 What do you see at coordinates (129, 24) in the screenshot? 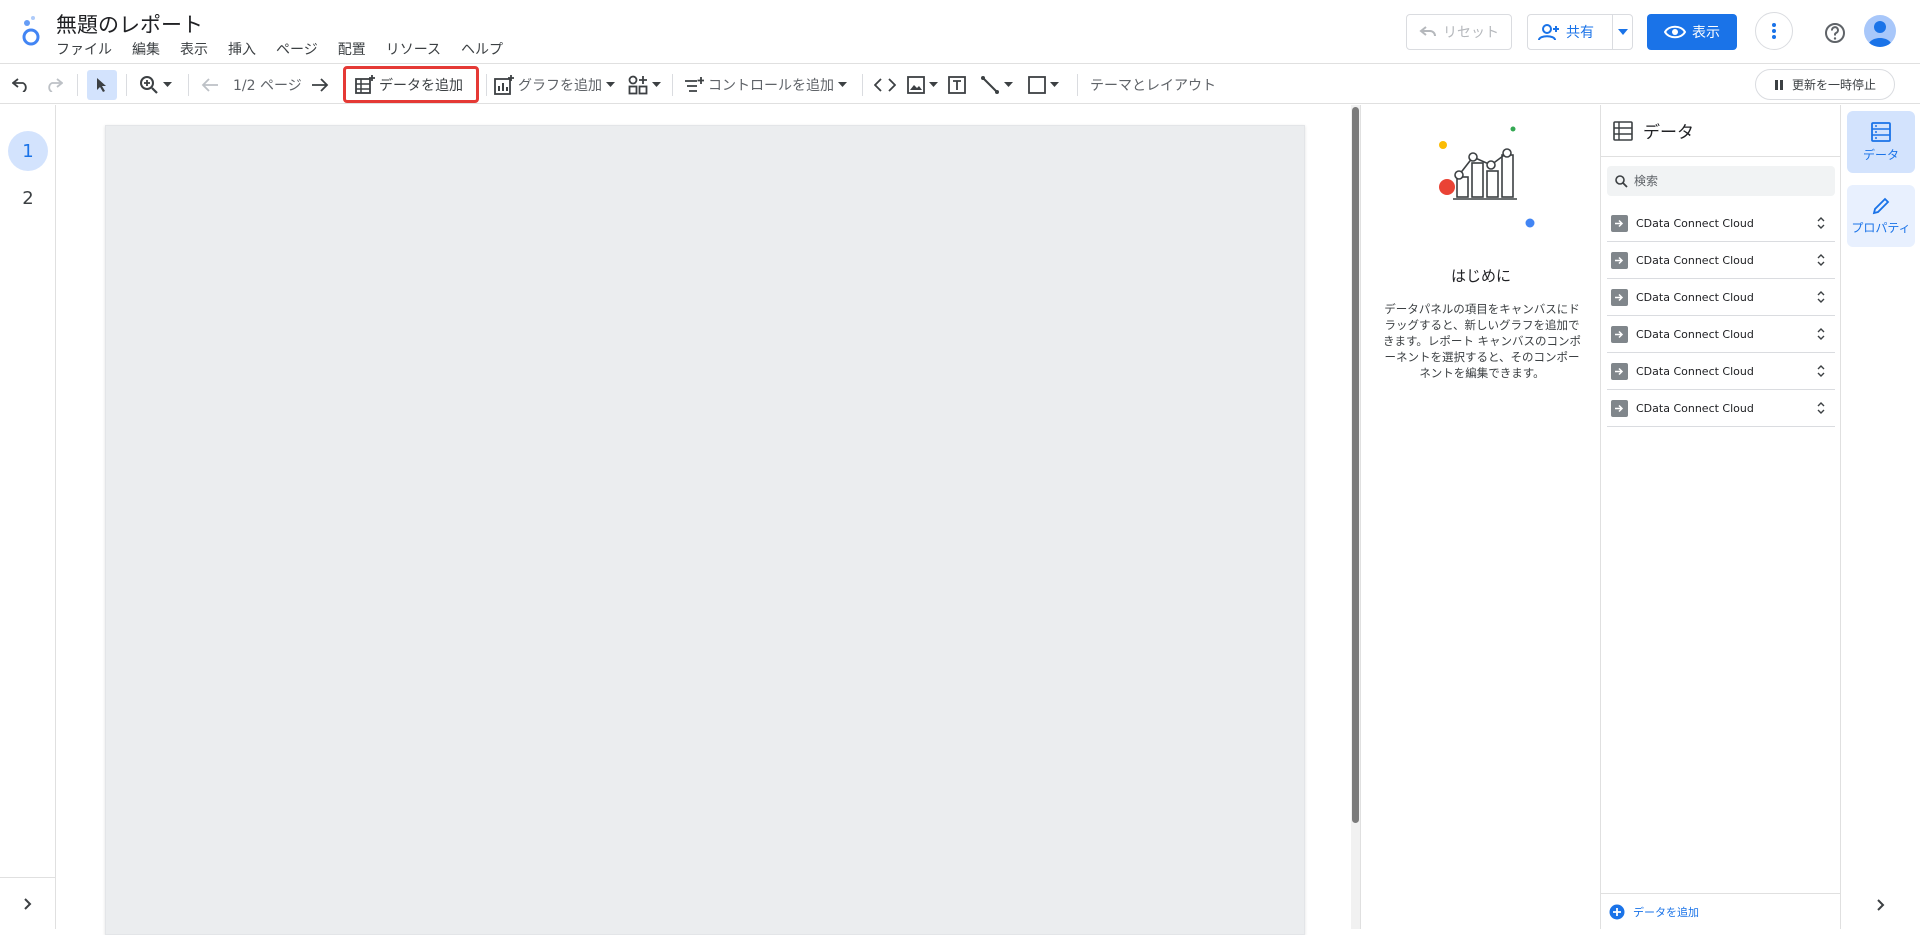
I see `report-title: 無題のレポート` at bounding box center [129, 24].